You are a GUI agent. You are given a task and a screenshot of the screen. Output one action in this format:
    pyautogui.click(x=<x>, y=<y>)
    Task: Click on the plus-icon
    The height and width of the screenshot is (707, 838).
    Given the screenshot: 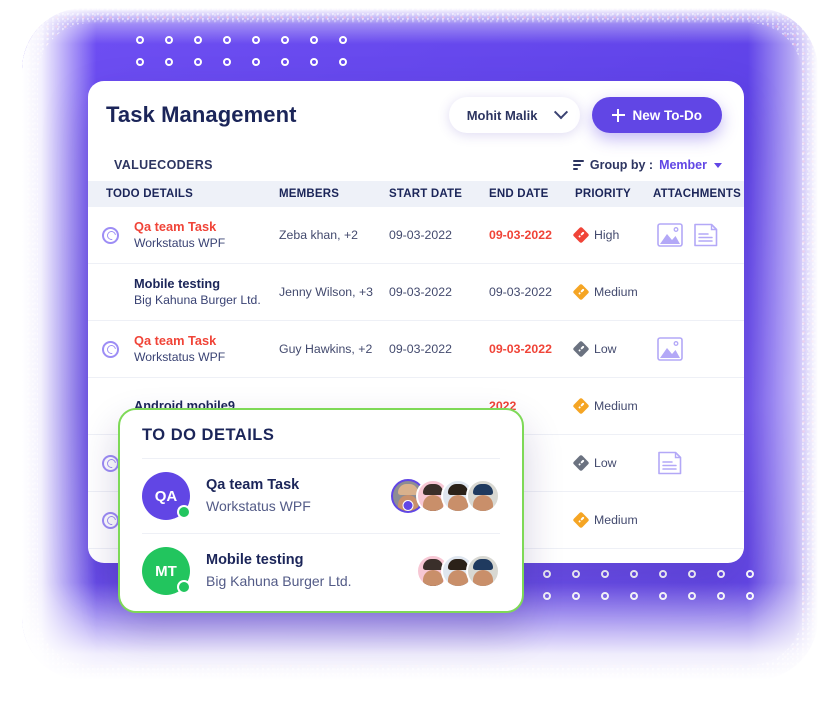 What is the action you would take?
    pyautogui.click(x=618, y=115)
    